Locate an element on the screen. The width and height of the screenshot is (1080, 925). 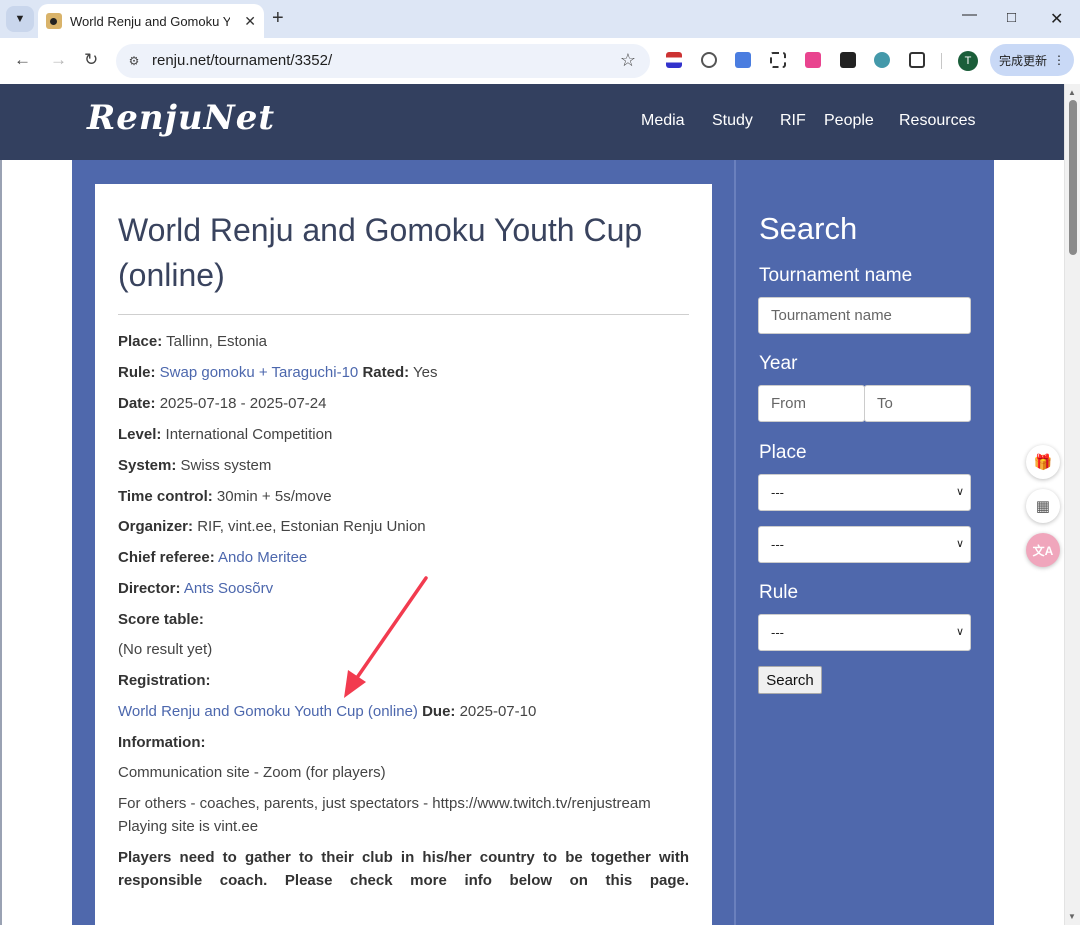
chinese-translate-extension-icon is located at coordinates (813, 60).